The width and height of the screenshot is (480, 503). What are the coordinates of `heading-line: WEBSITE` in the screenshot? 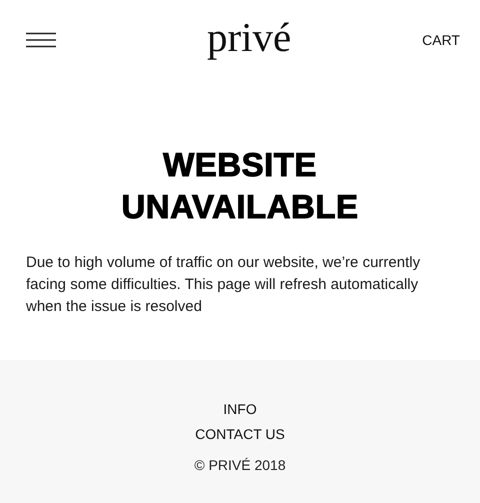 It's located at (240, 165).